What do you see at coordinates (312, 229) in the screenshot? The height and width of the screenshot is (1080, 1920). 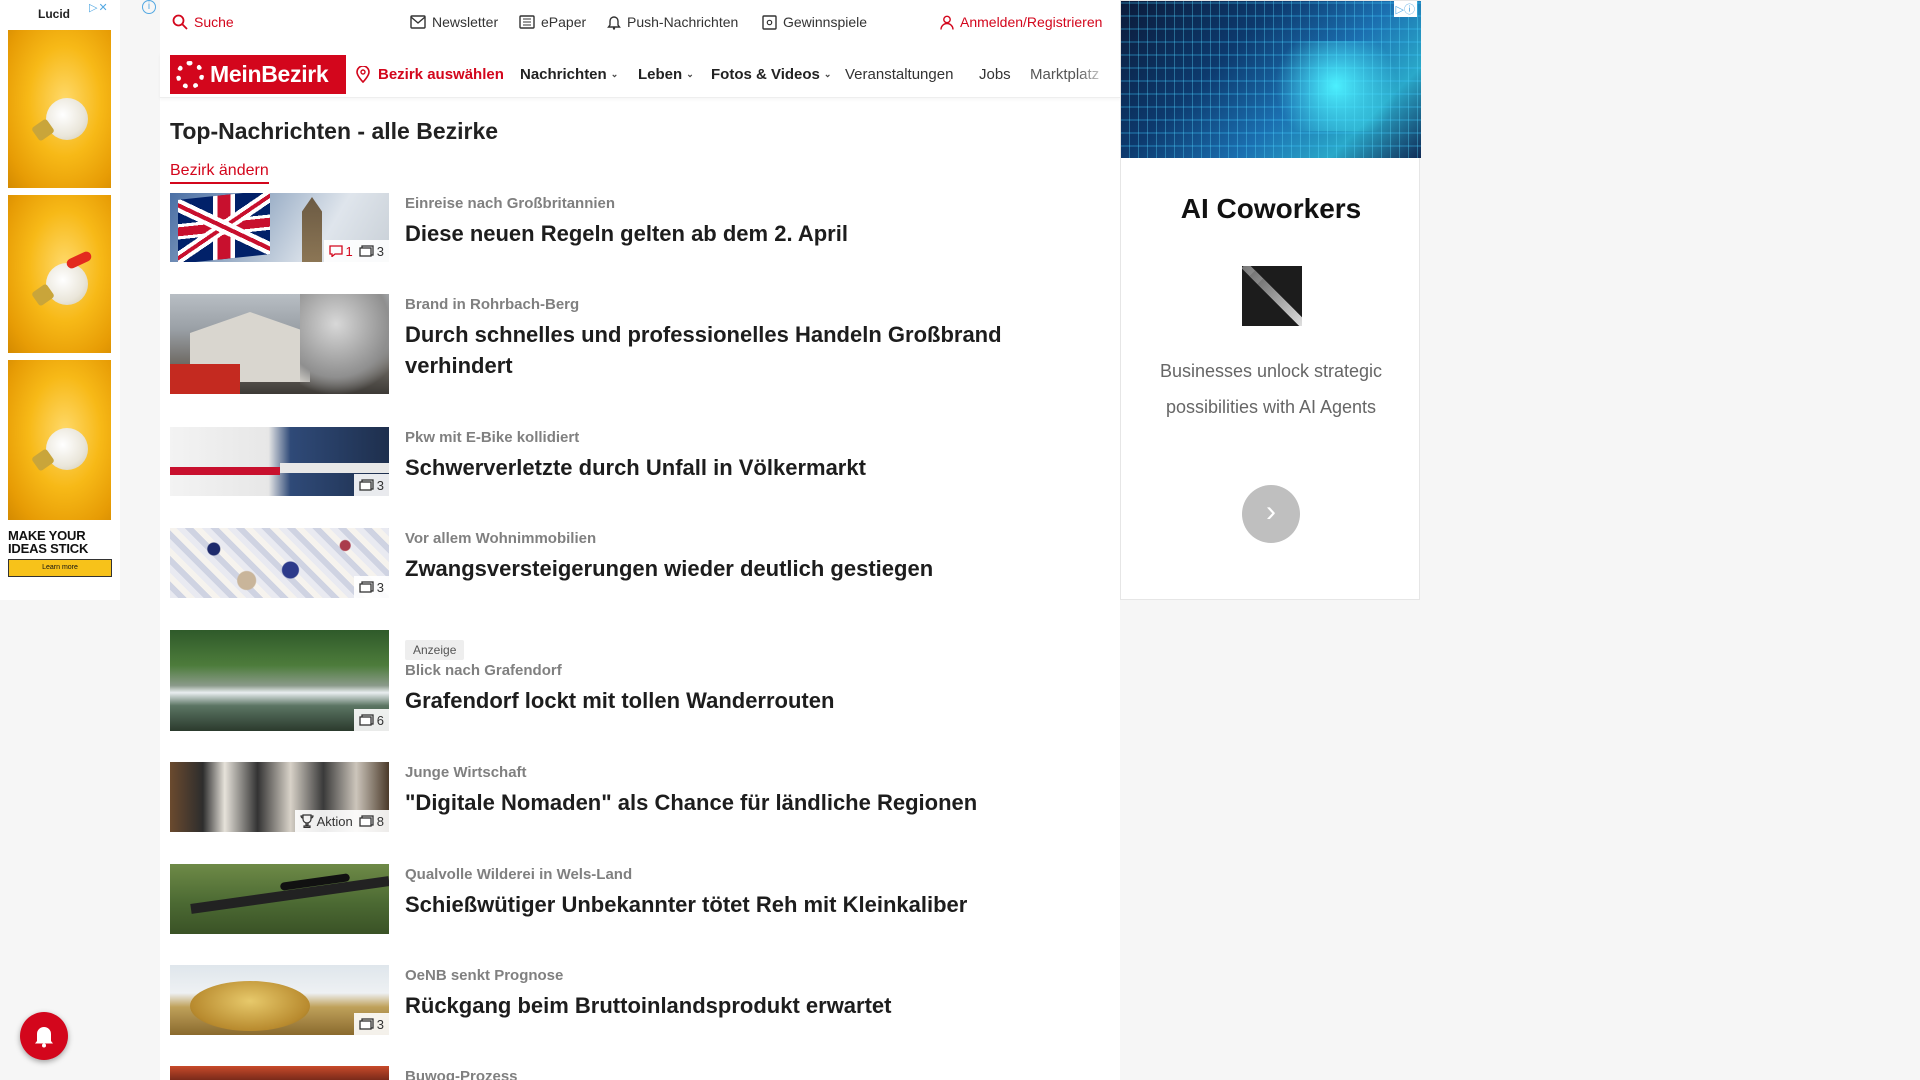 I see `thumbnail-tower` at bounding box center [312, 229].